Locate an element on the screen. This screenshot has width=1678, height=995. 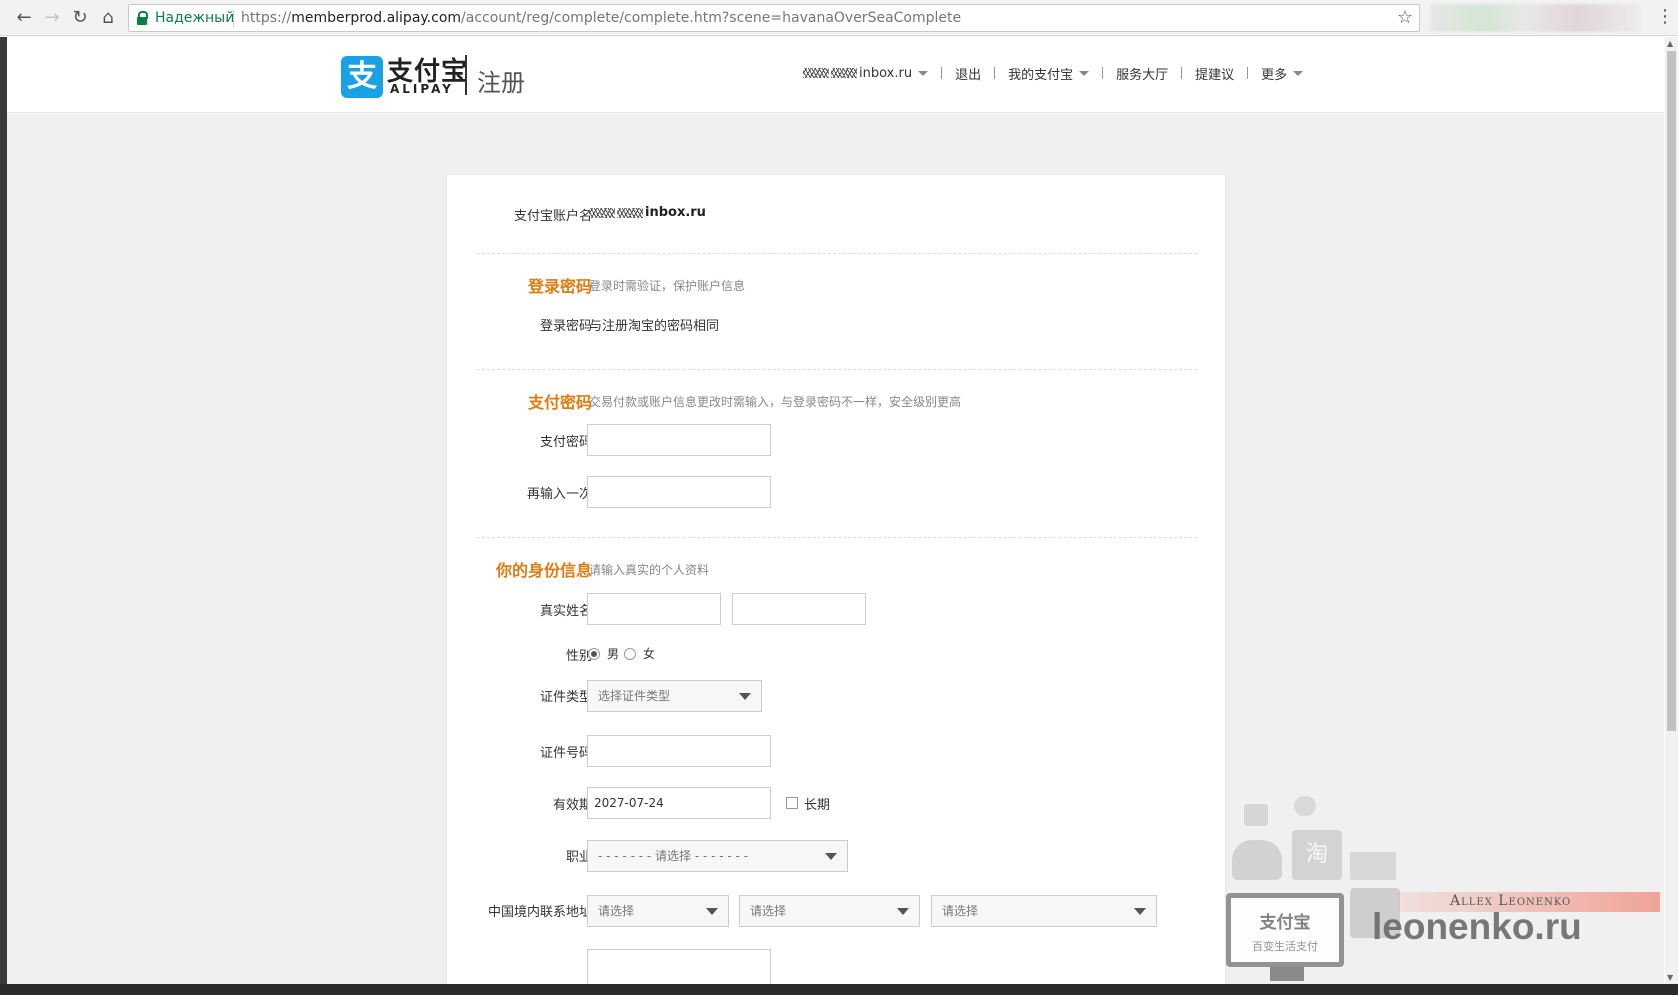
pay-password-desc: 交易付款或账户信息更改时需输入，与登录密码不一样，安全级别更高 is located at coordinates (775, 402).